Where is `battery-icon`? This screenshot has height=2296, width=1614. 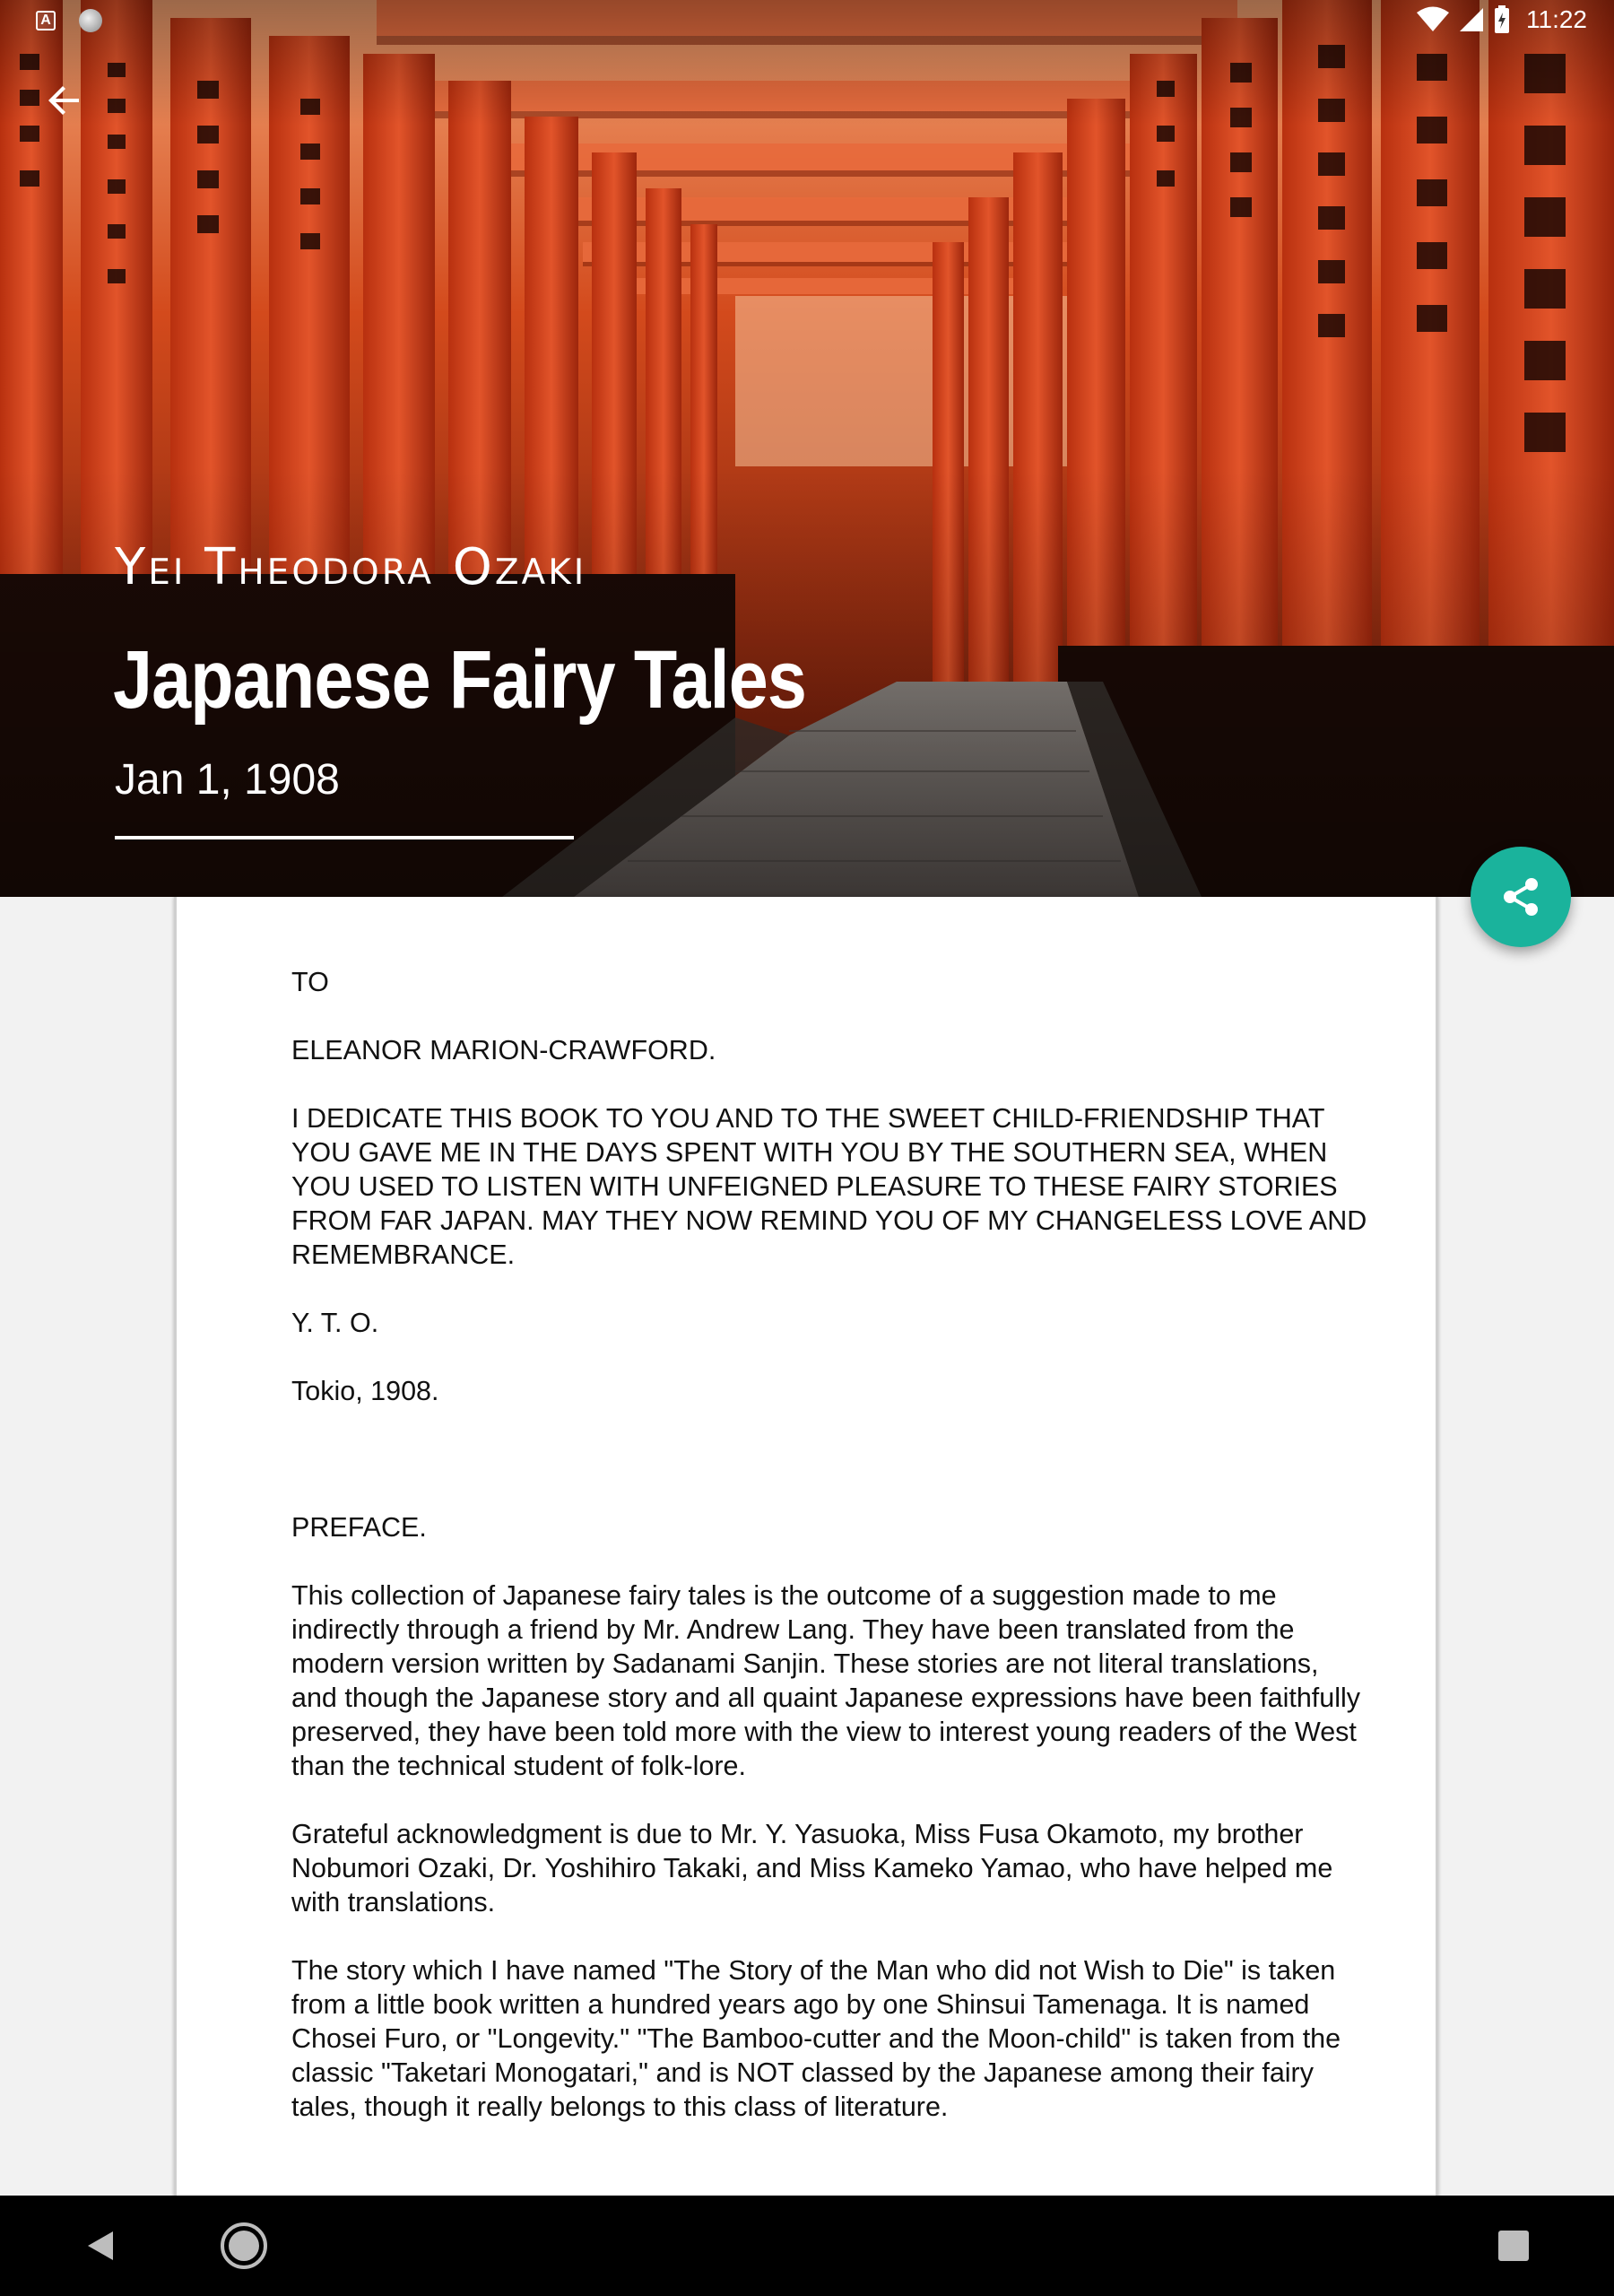
battery-icon is located at coordinates (1502, 19).